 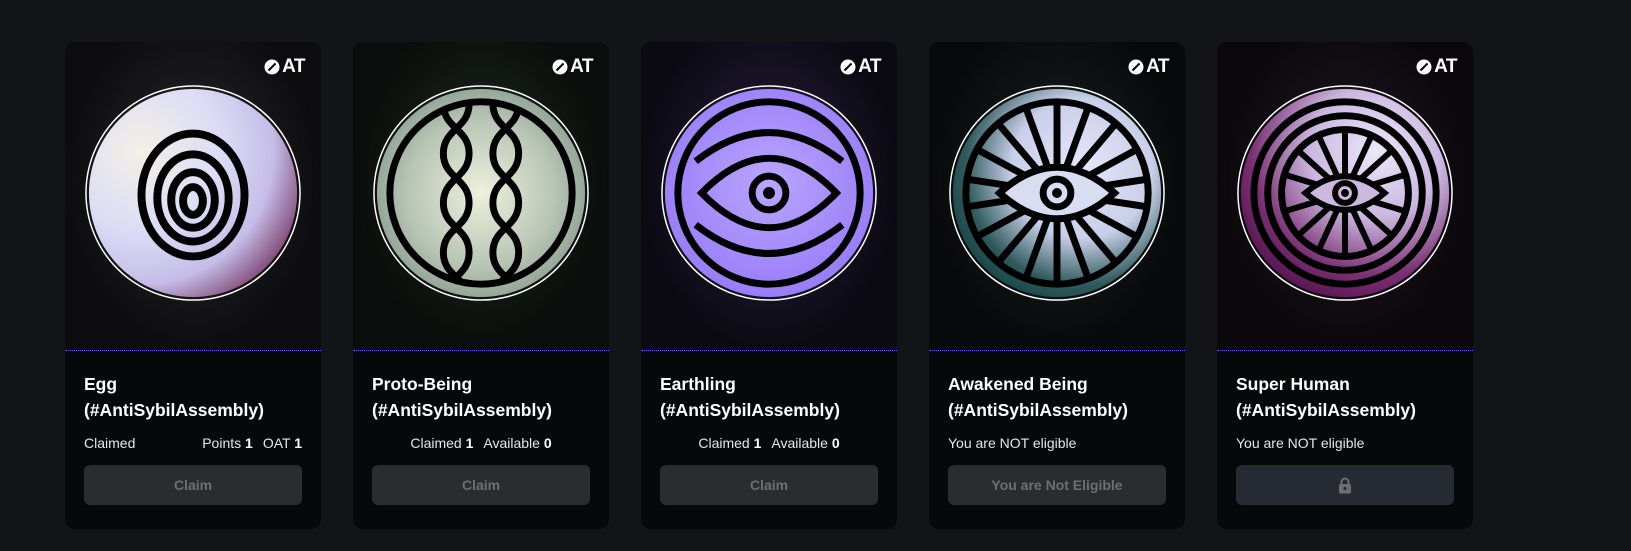 What do you see at coordinates (174, 397) in the screenshot?
I see `card-title: Egg (#AntiSybilAssembly)` at bounding box center [174, 397].